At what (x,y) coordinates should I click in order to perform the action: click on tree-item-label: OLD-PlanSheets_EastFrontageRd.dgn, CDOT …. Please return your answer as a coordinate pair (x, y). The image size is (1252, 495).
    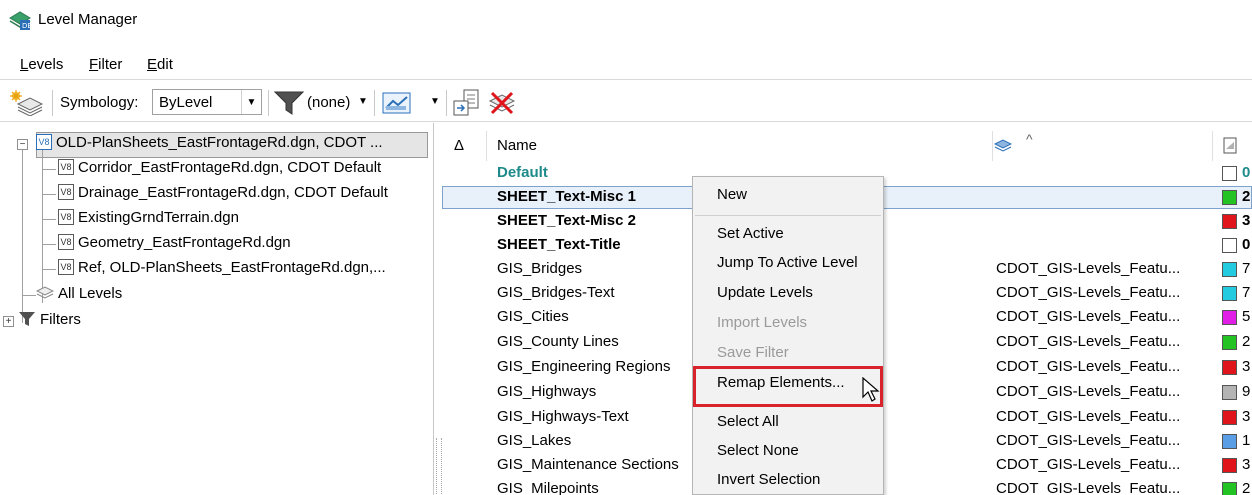
    Looking at the image, I should click on (219, 142).